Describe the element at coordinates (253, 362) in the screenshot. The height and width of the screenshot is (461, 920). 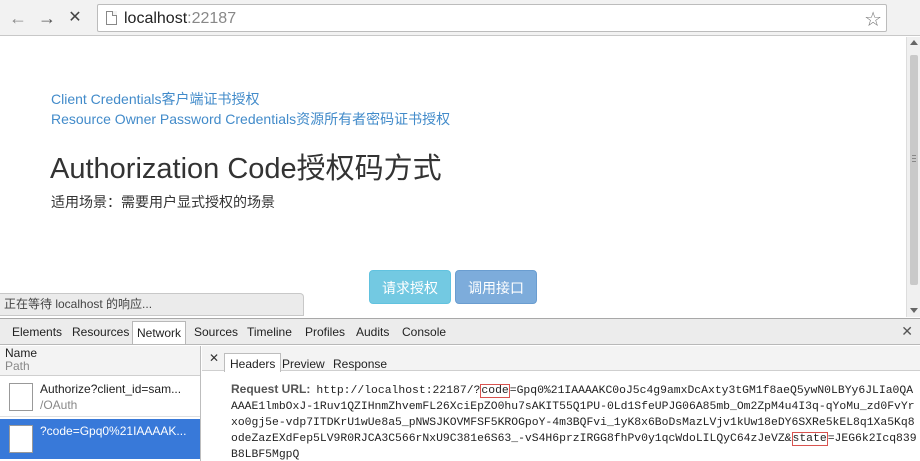
I see `tab-headers: Headers` at that location.